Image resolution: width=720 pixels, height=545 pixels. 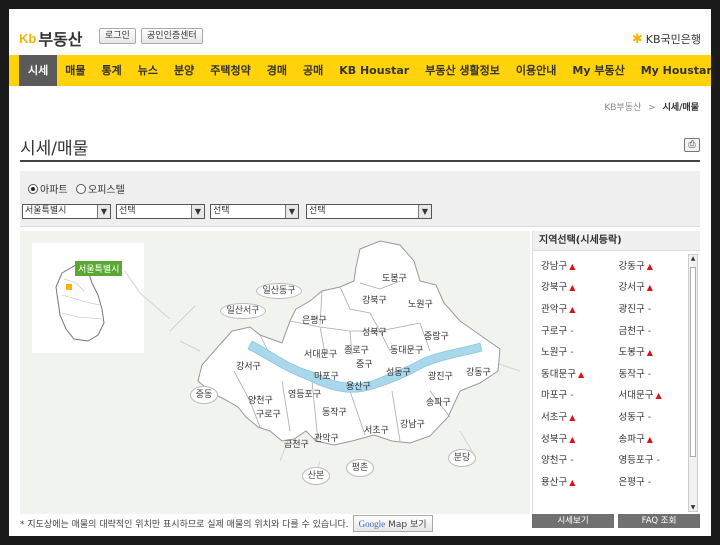 I want to click on bank-logo: ✱ KB국민은행, so click(x=666, y=39).